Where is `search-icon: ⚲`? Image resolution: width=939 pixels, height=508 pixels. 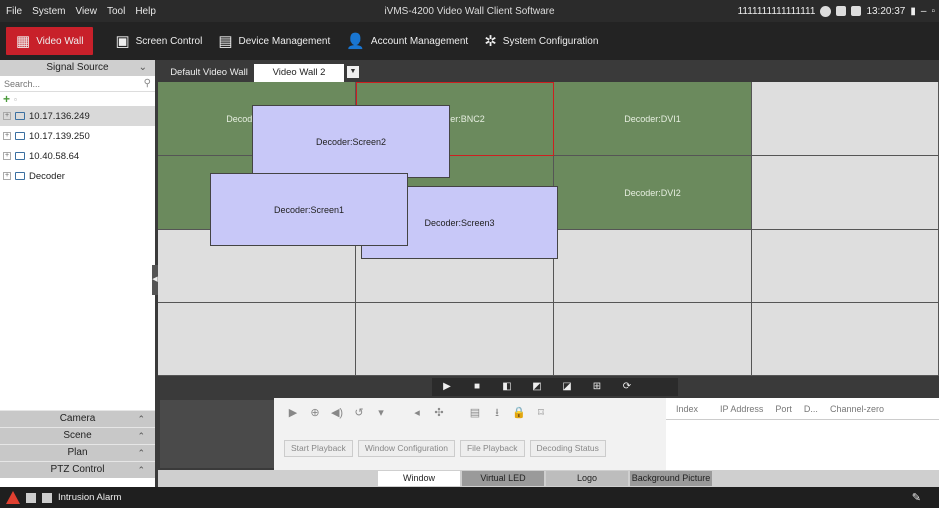
search-icon: ⚲ is located at coordinates (147, 83).